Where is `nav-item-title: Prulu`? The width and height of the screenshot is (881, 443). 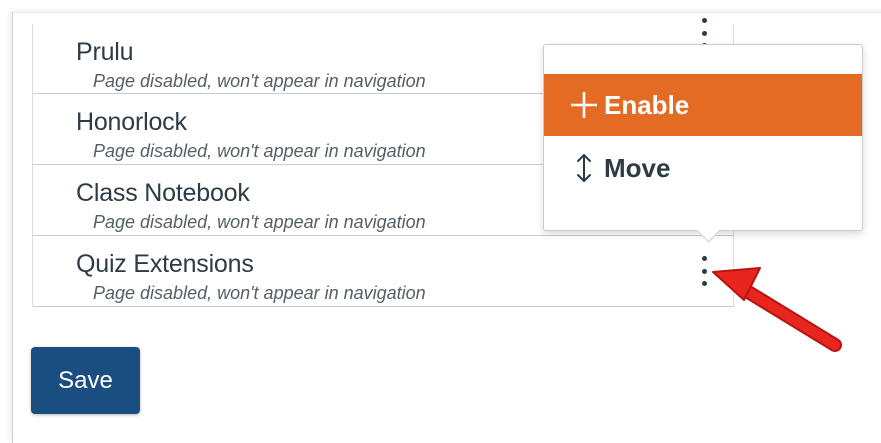
nav-item-title: Prulu is located at coordinates (105, 52).